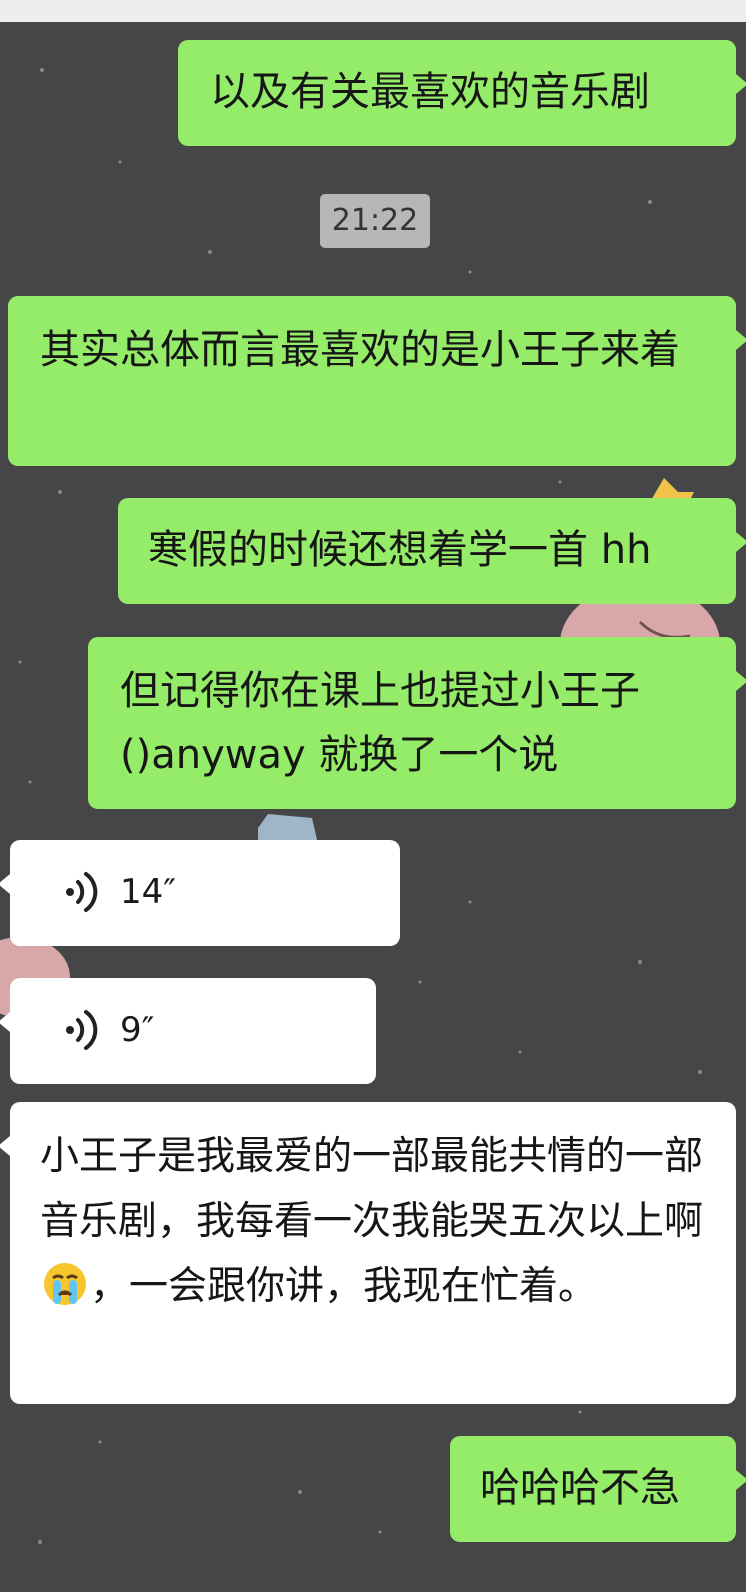  I want to click on message-text: 其实总体而言最喜欢的是小王子来着, so click(360, 350).